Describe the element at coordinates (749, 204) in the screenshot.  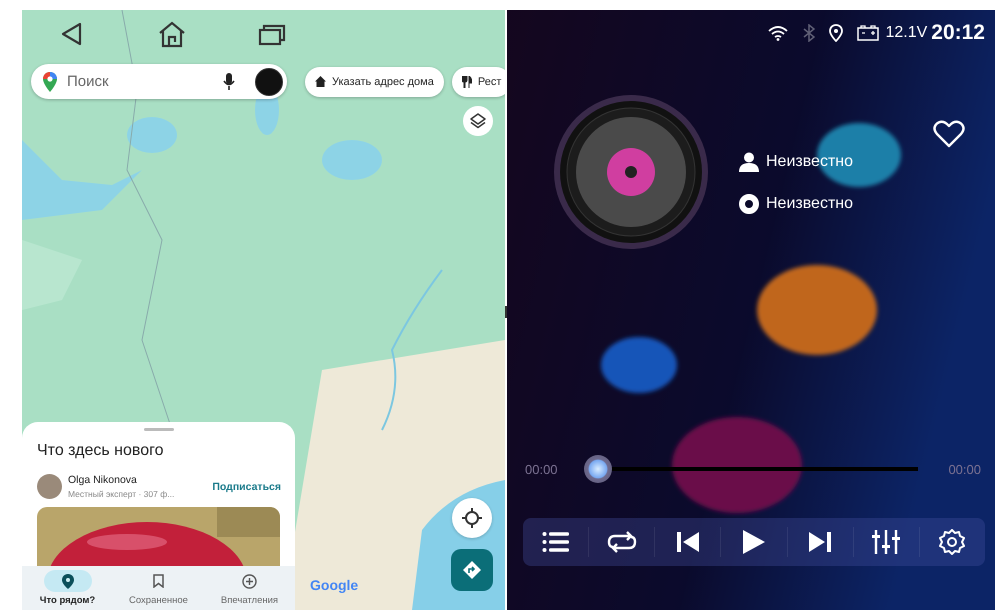
I see `disc-icon` at that location.